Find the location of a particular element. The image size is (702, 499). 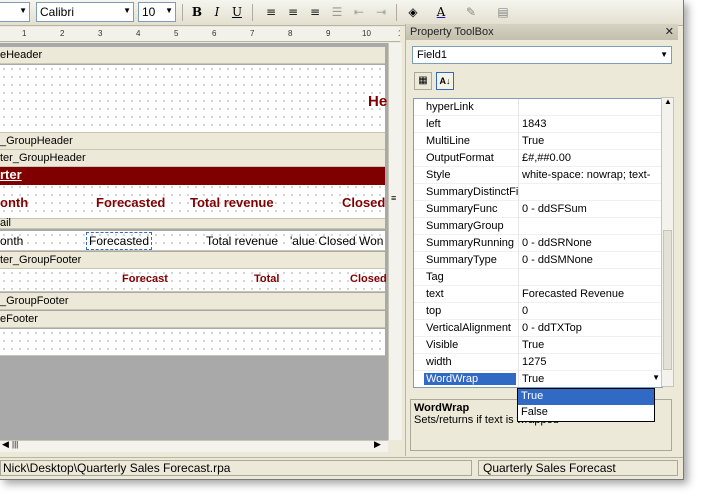

header-forecasted: Forecasted is located at coordinates (130, 202).